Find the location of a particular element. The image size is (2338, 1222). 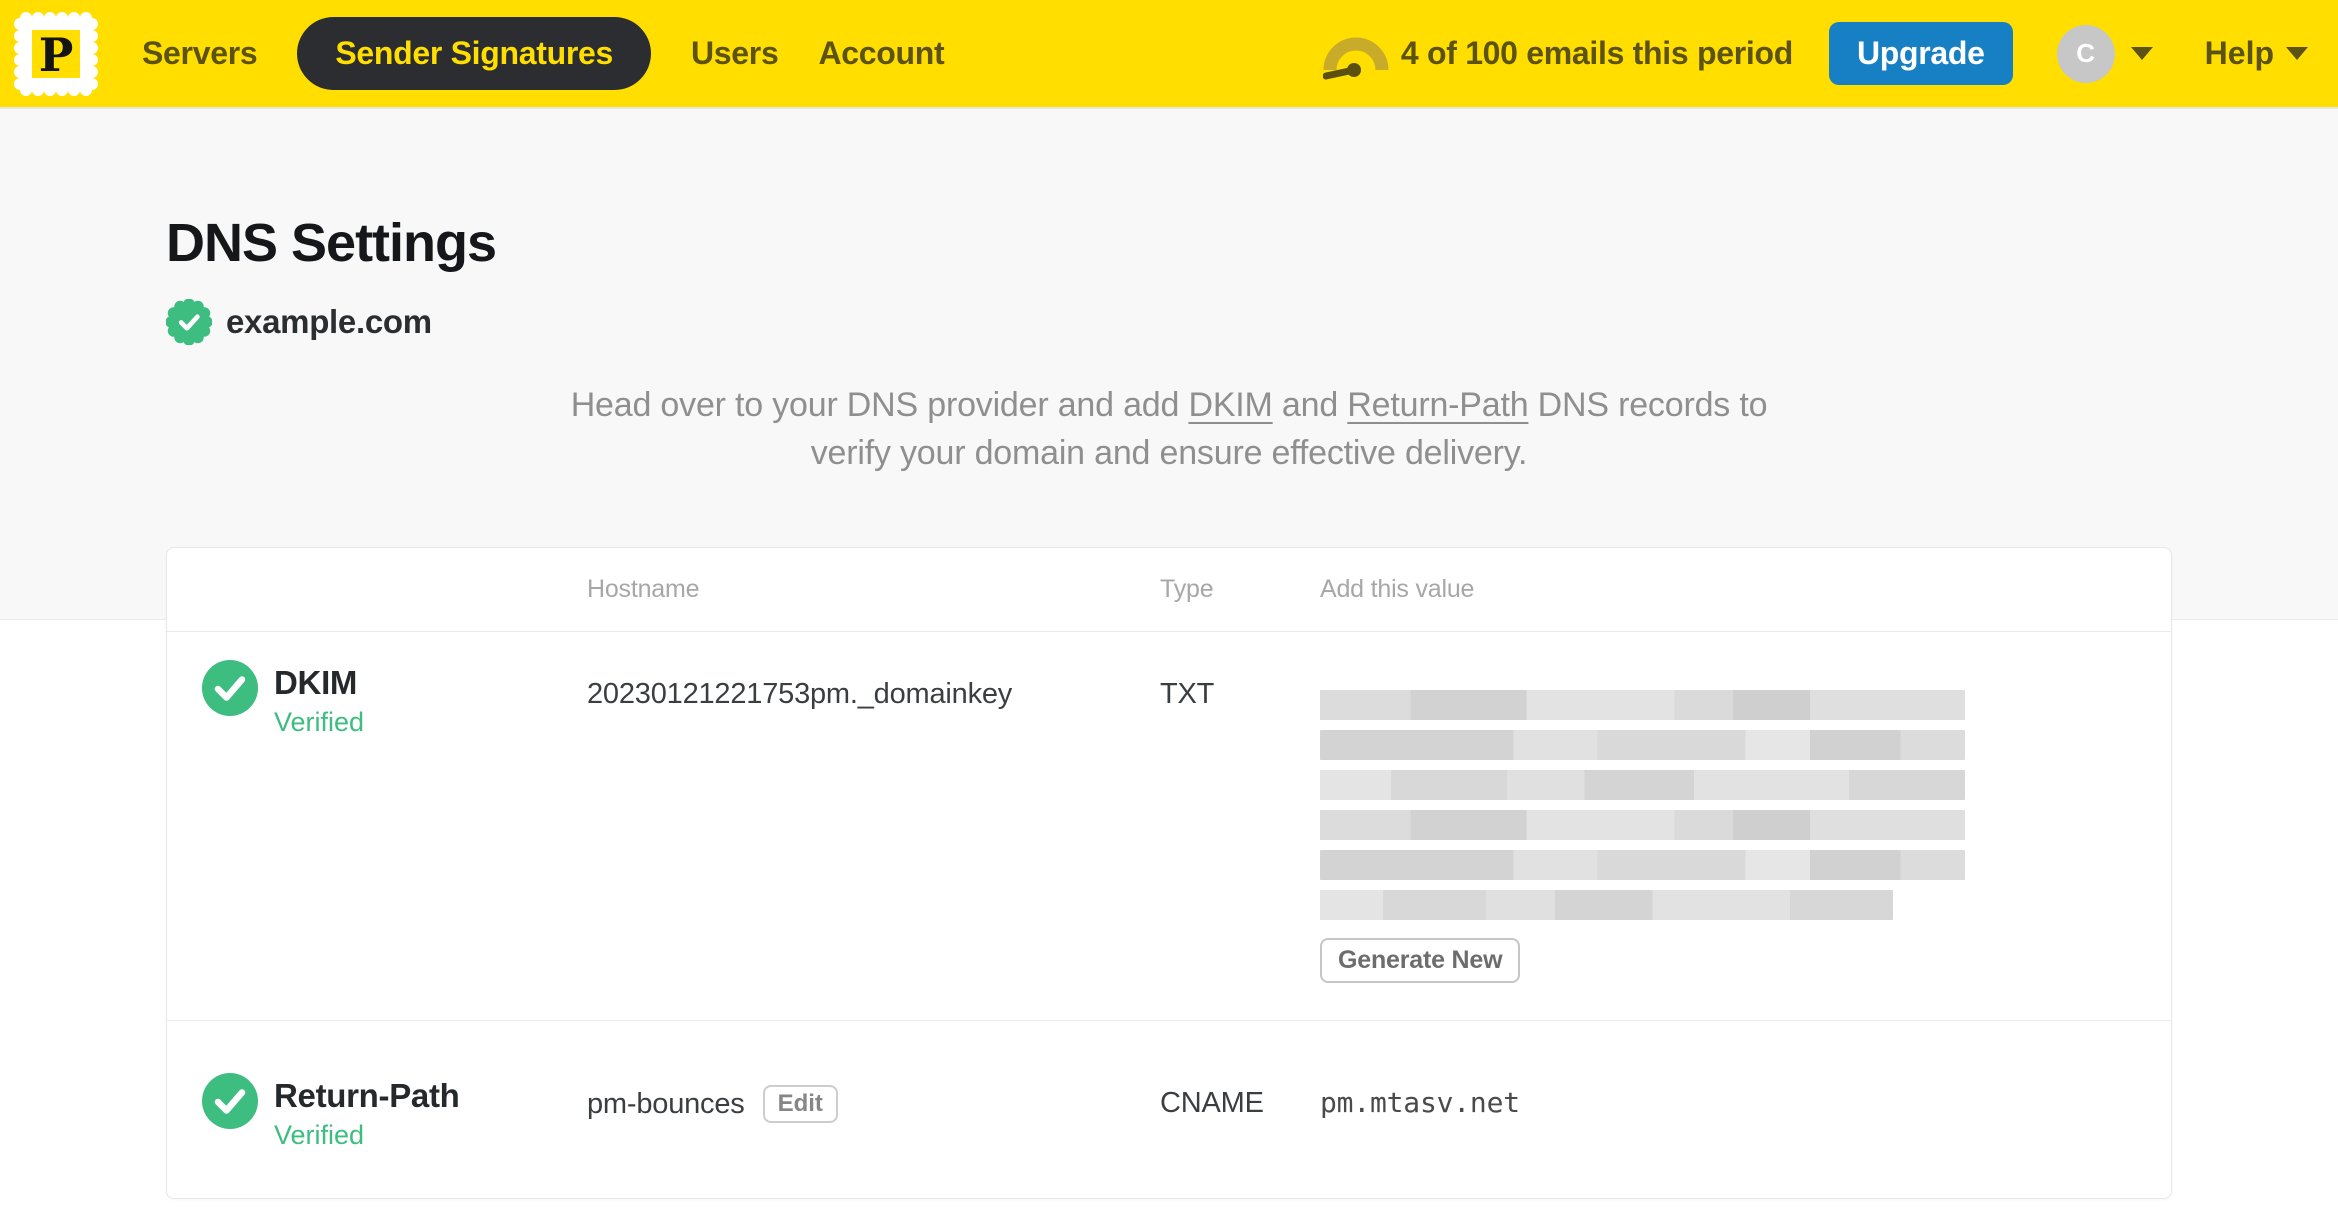

instructions-tail: DNS records to is located at coordinates (1648, 405).